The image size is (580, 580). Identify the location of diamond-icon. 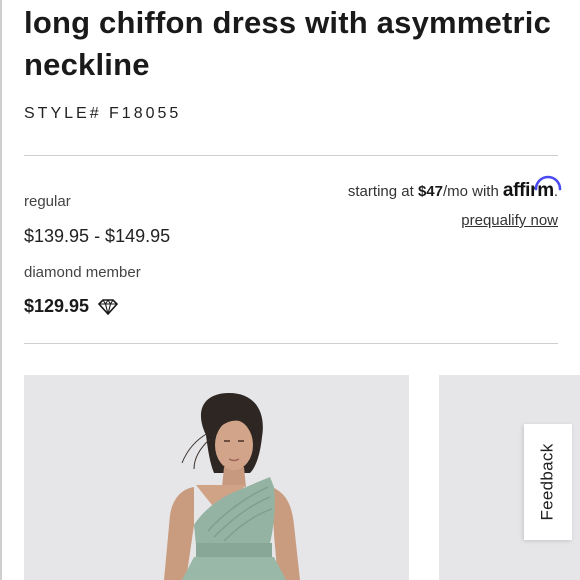
(108, 306).